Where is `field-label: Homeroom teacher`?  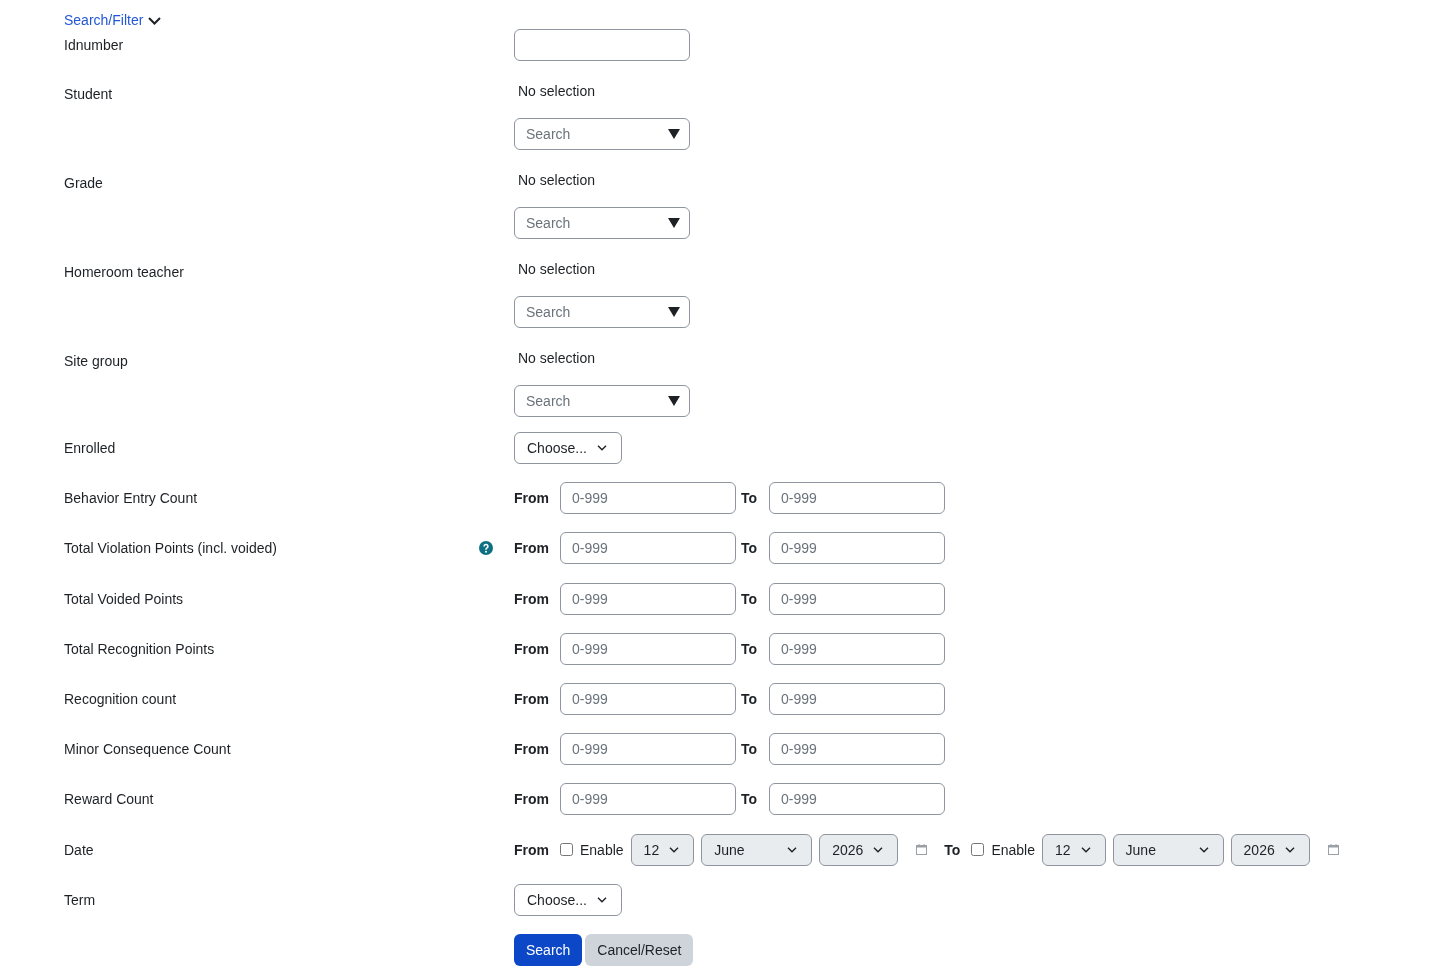 field-label: Homeroom teacher is located at coordinates (124, 272).